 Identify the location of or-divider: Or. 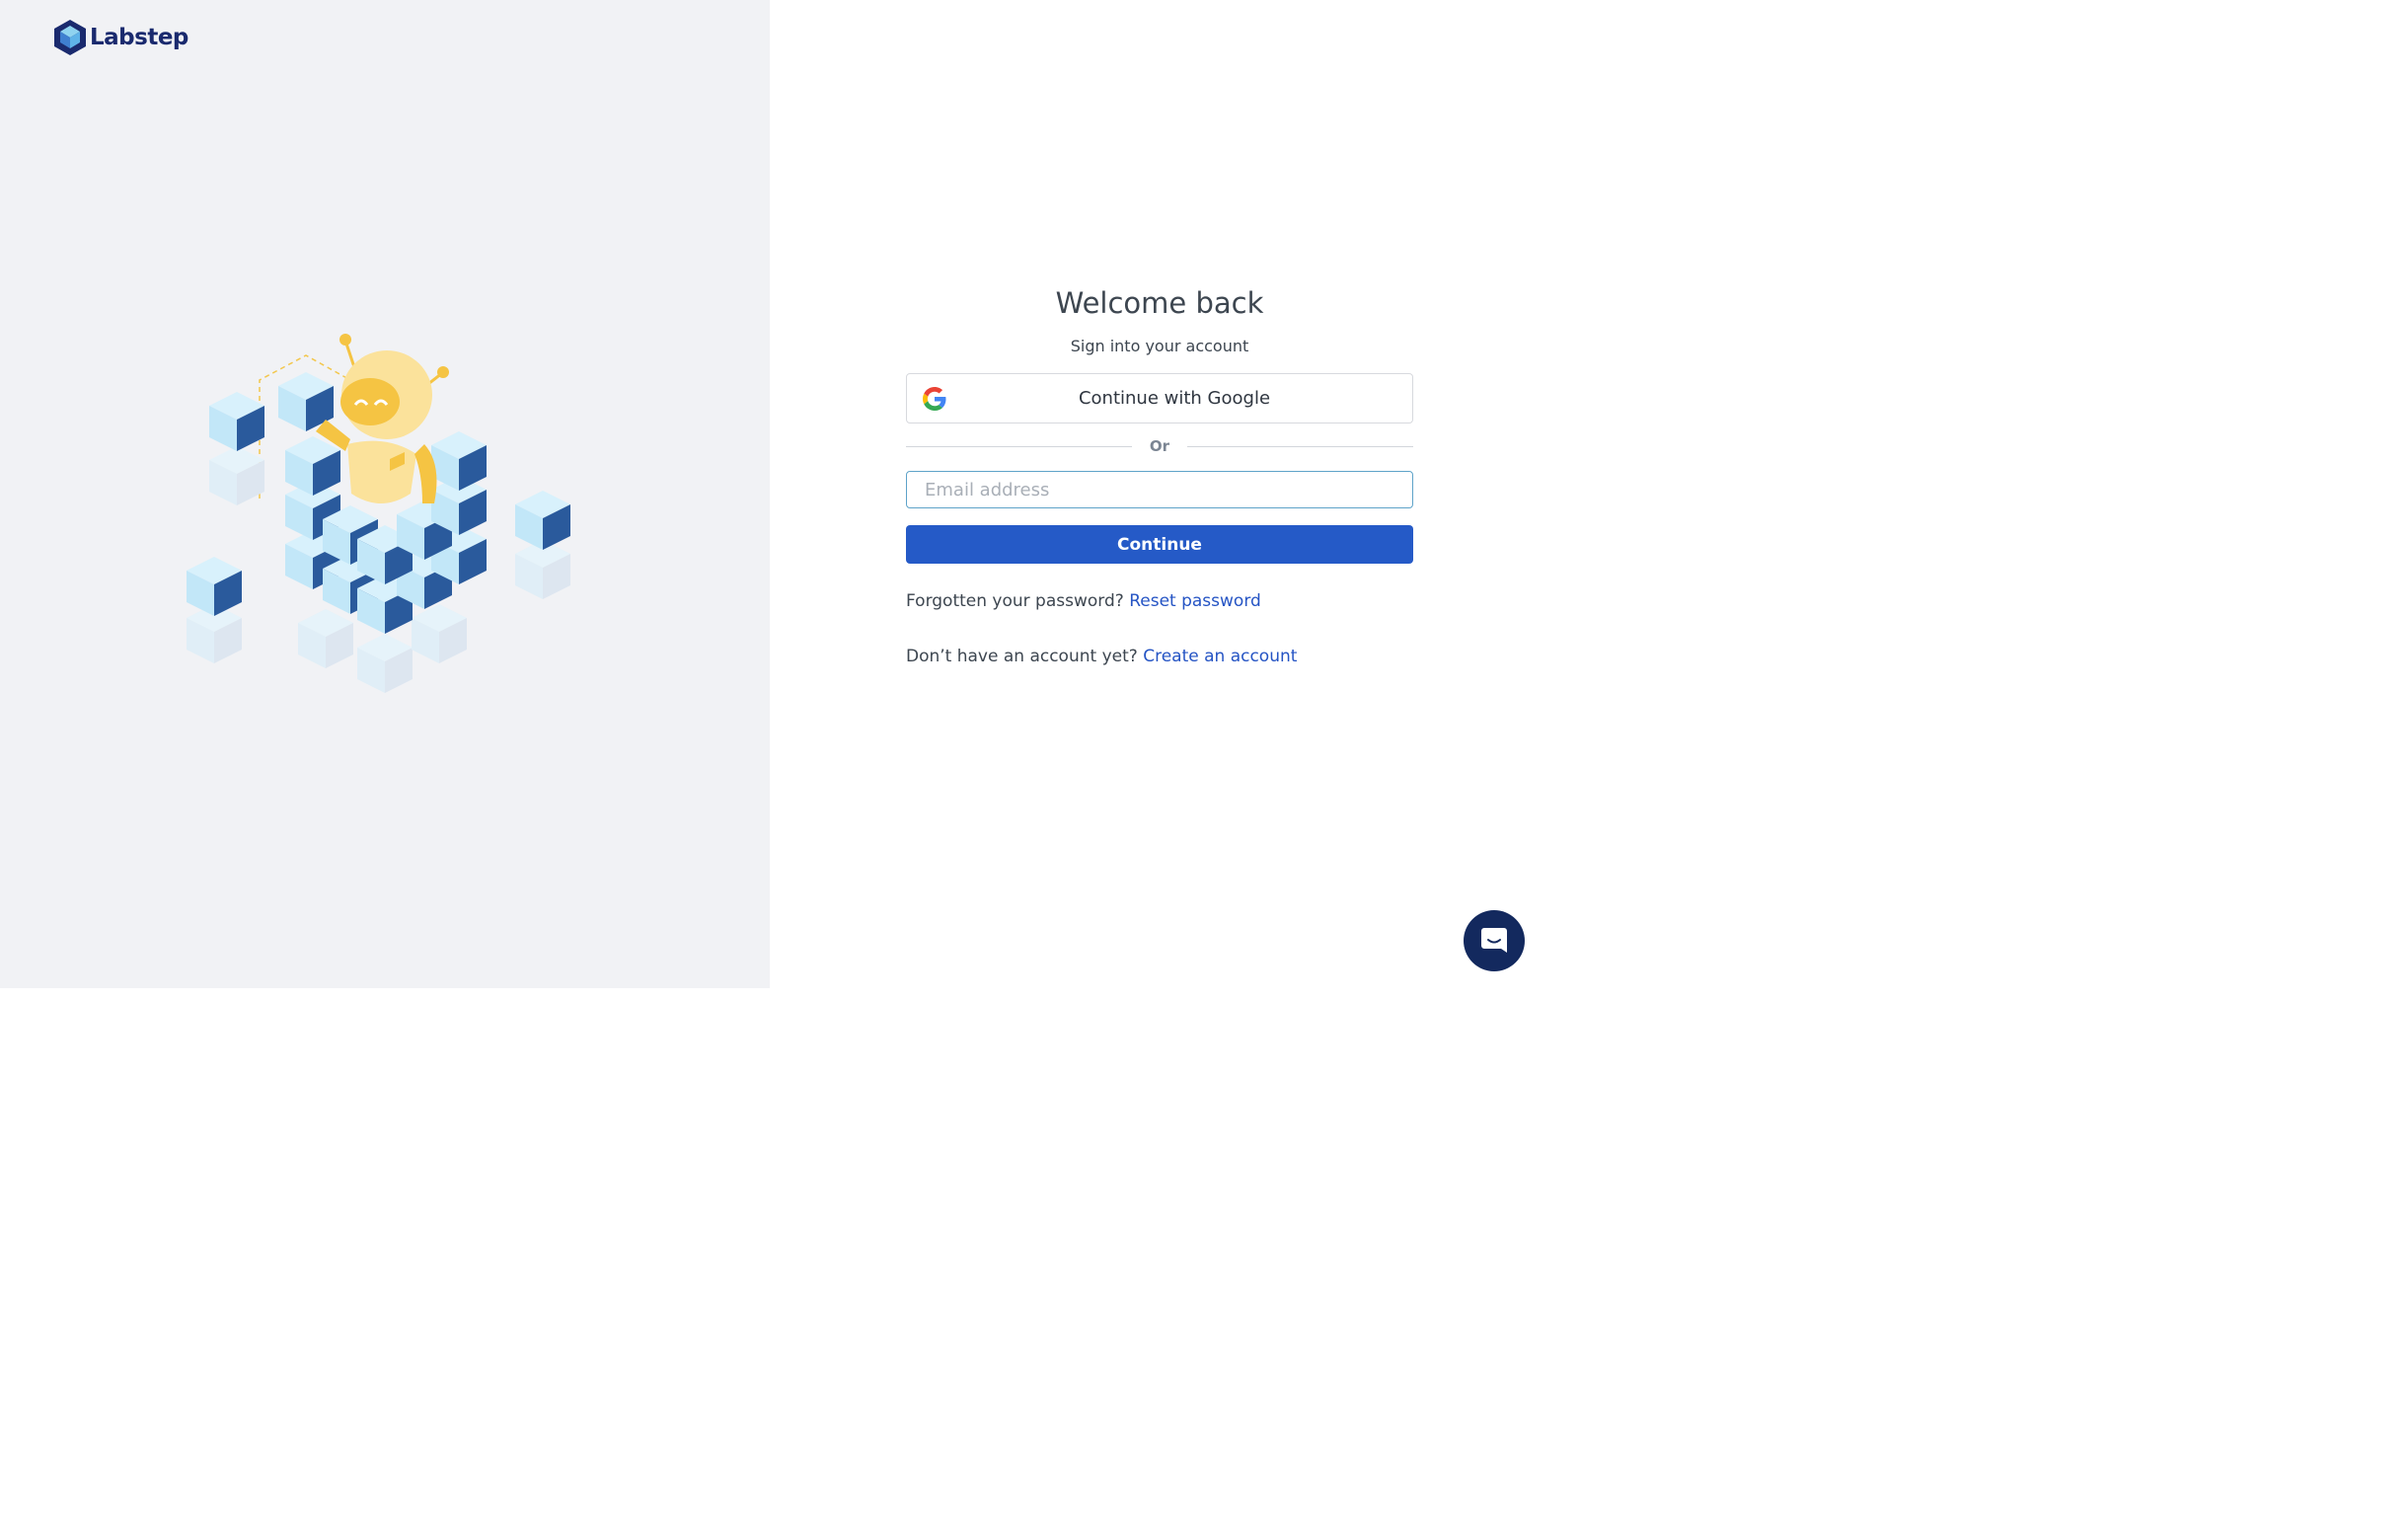
(1160, 446).